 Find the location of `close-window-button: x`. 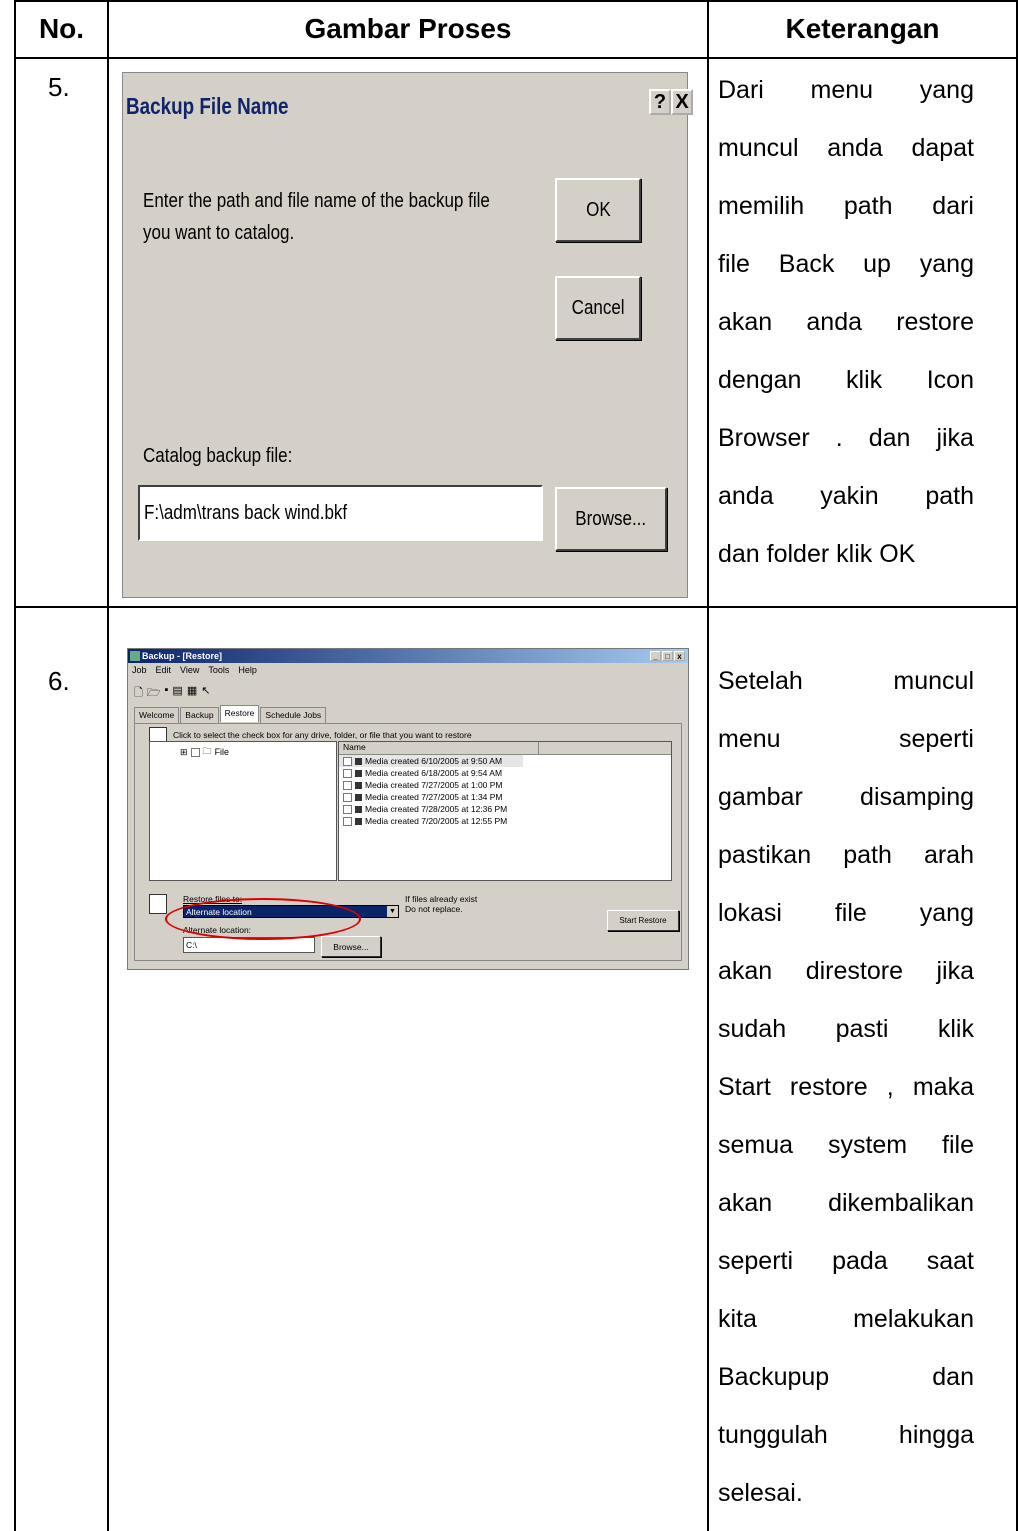

close-window-button: x is located at coordinates (679, 656).